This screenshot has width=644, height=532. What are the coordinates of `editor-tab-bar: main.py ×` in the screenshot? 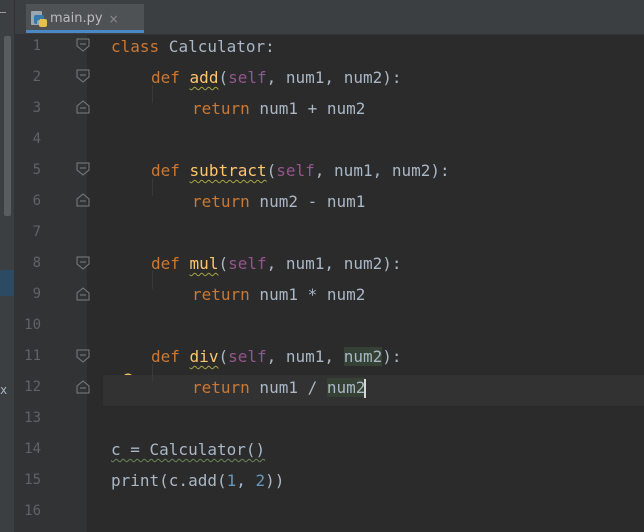 It's located at (329, 17).